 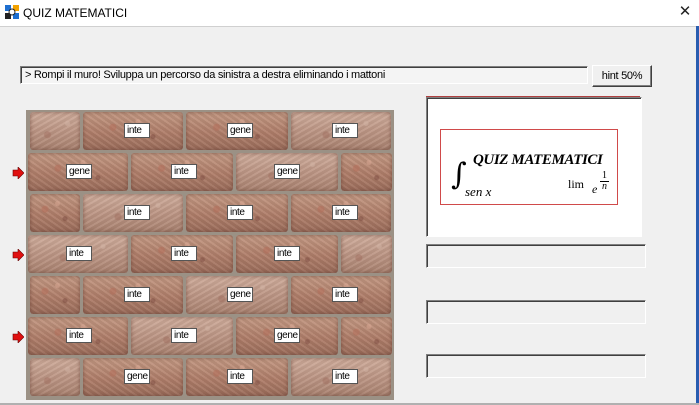 I want to click on window-title: QUIZ MATEMATICI, so click(x=75, y=13).